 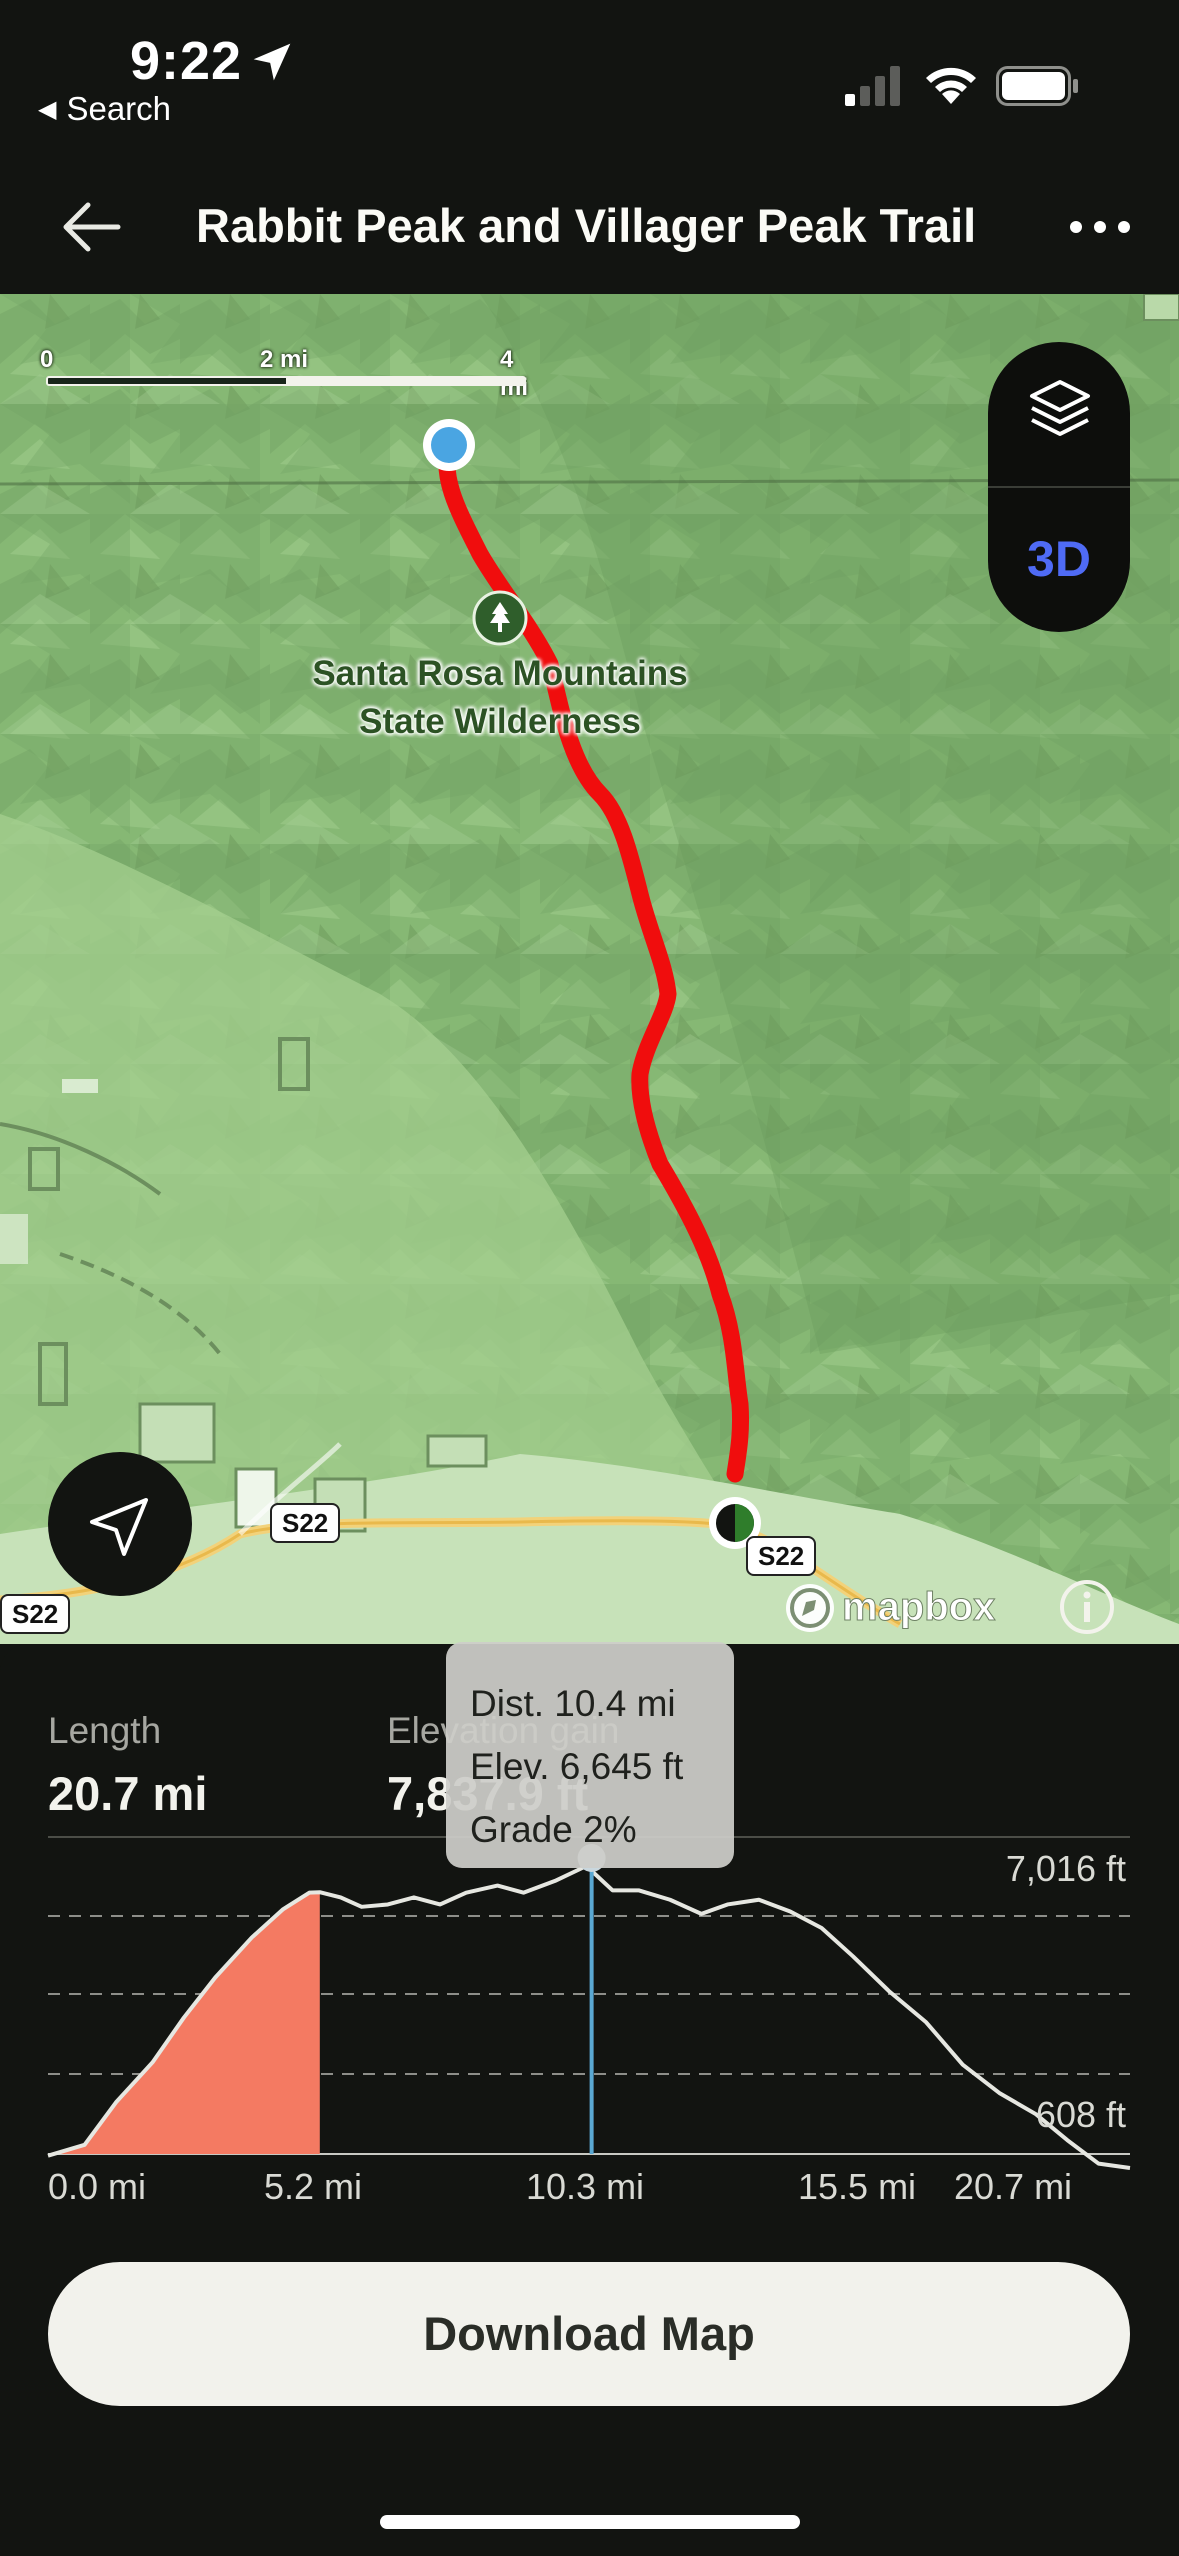 What do you see at coordinates (514, 373) in the screenshot?
I see `scale-label-4mi: 4 mi` at bounding box center [514, 373].